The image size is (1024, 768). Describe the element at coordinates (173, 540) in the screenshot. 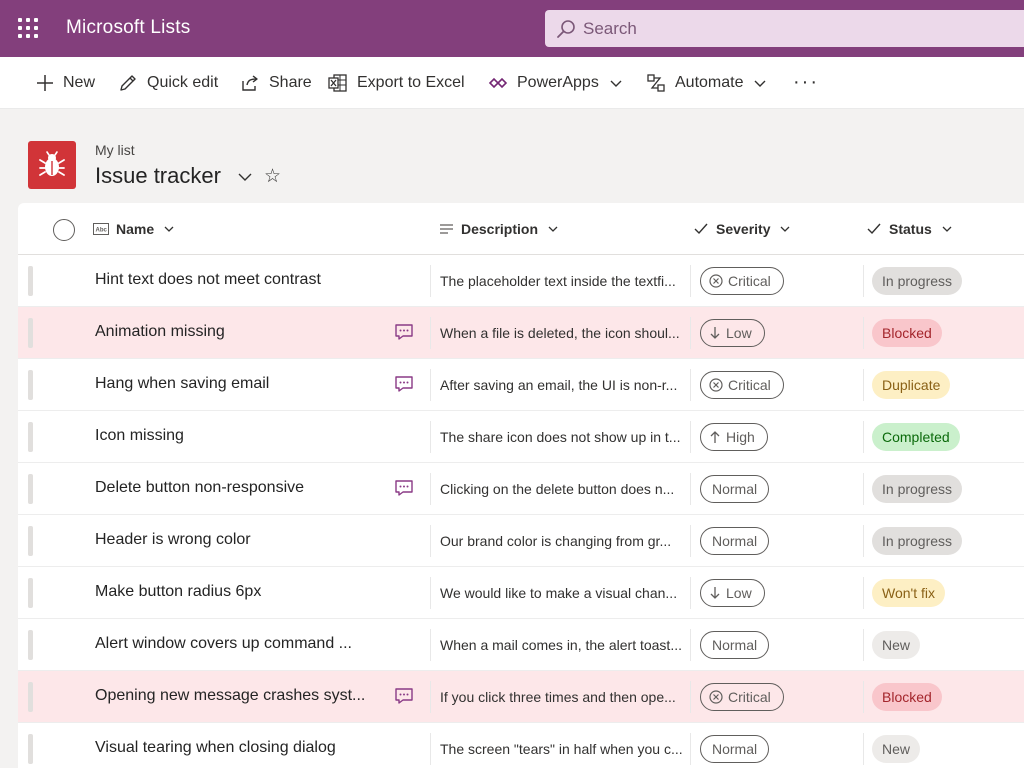

I see `item-name: Header is wrong color` at that location.